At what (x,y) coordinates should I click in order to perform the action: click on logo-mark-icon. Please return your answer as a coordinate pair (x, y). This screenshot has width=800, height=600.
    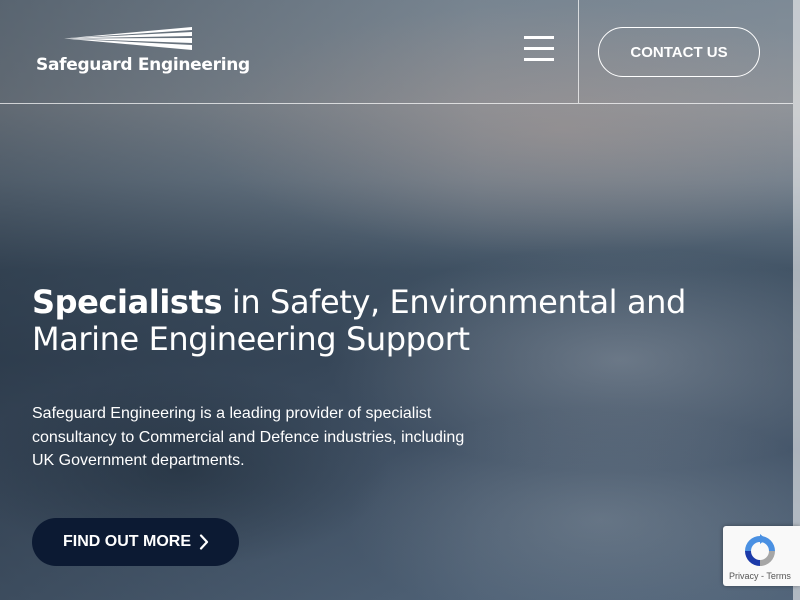
    Looking at the image, I should click on (128, 38).